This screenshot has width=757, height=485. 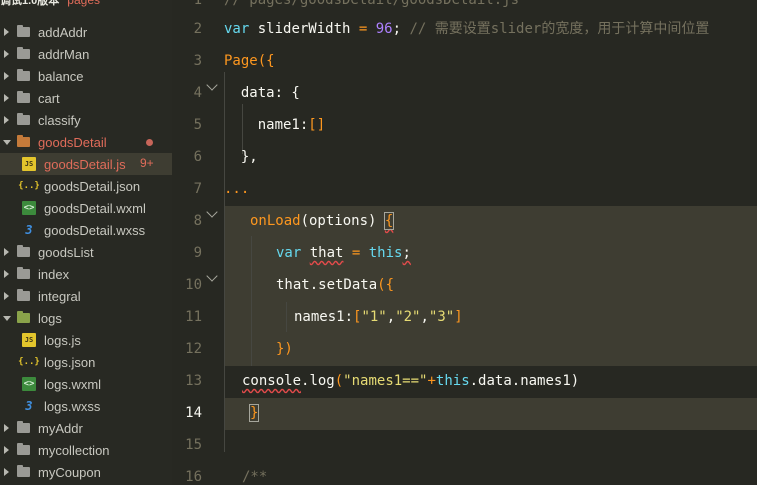 What do you see at coordinates (249, 61) in the screenshot?
I see `code-line-3: Page({` at bounding box center [249, 61].